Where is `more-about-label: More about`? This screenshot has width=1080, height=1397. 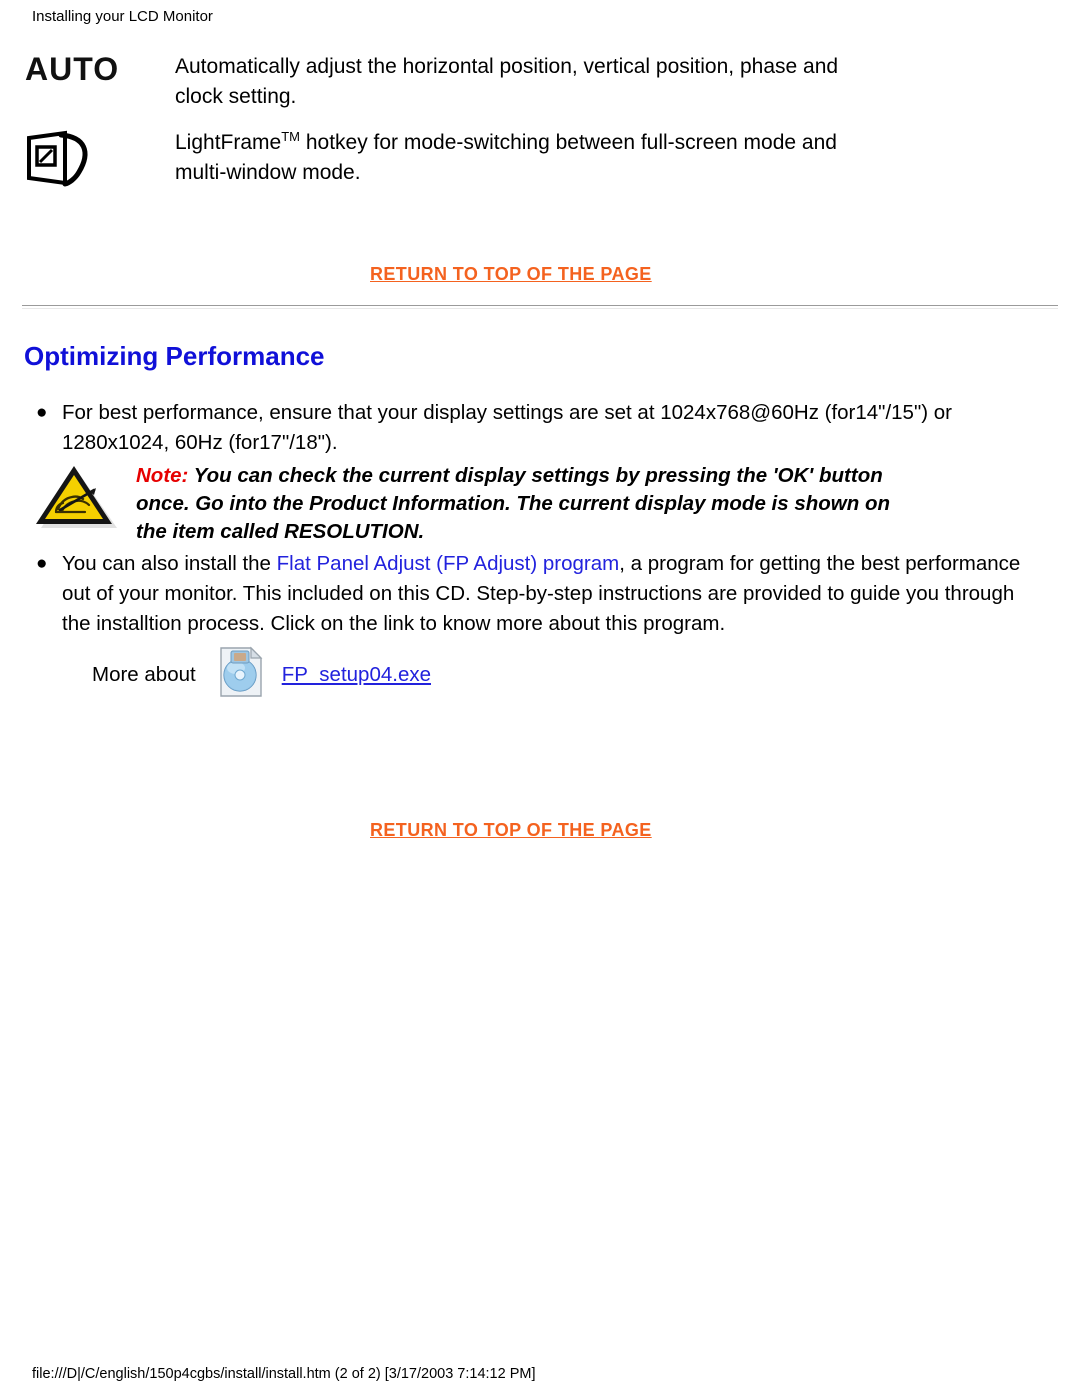 more-about-label: More about is located at coordinates (144, 674).